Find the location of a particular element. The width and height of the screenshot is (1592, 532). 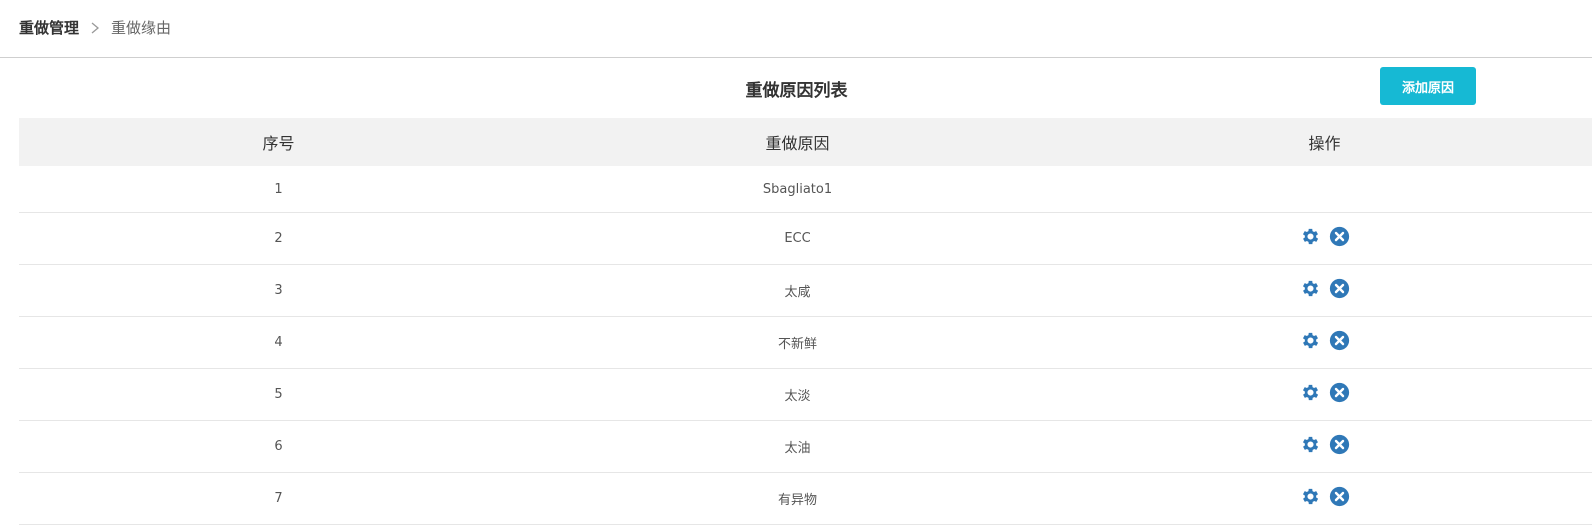

row-reason: 太咸 is located at coordinates (797, 290).